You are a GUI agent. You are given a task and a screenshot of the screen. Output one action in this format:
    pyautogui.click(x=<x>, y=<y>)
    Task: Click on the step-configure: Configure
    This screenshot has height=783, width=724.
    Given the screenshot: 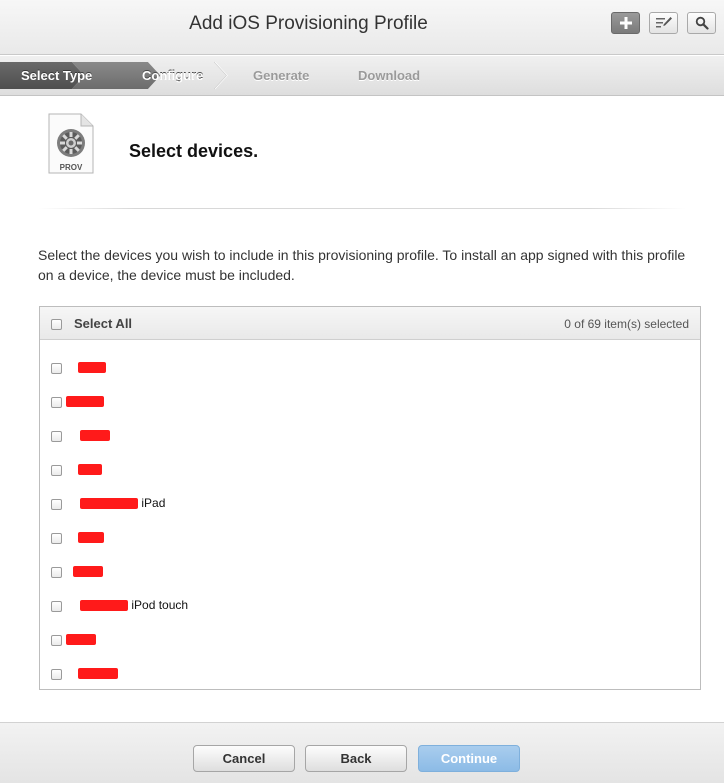 What is the action you would take?
    pyautogui.click(x=172, y=75)
    